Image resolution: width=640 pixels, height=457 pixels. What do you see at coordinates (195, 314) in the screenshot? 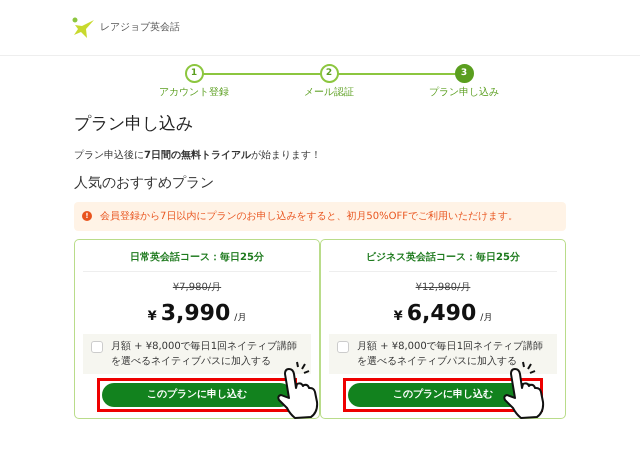
I see `price: 3,990` at bounding box center [195, 314].